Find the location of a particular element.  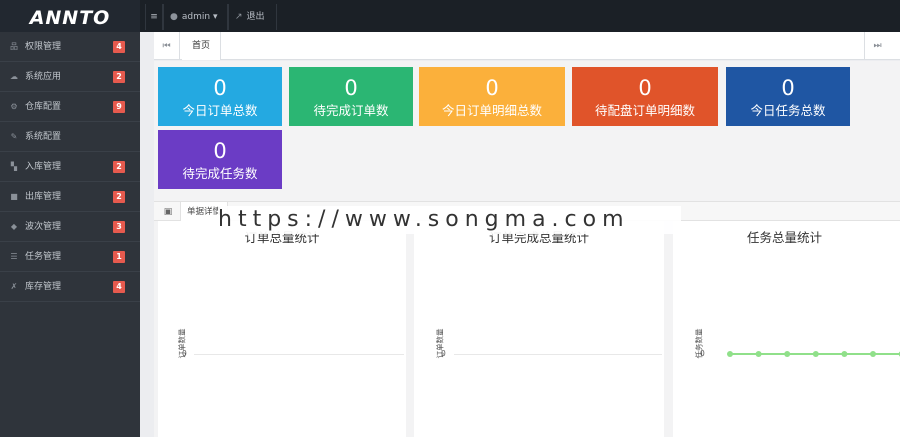

stat-label: 今日订单明细总数 is located at coordinates (491, 110).